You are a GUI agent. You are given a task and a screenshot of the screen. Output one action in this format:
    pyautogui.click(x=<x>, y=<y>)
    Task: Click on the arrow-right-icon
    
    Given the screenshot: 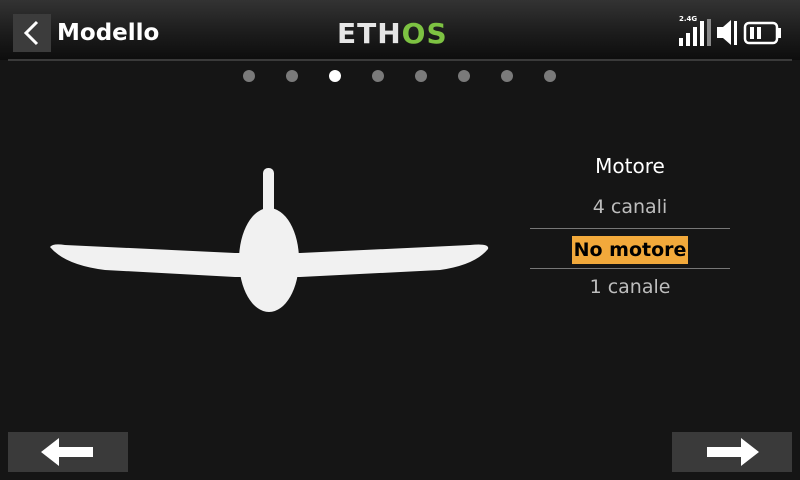 What is the action you would take?
    pyautogui.click(x=733, y=452)
    